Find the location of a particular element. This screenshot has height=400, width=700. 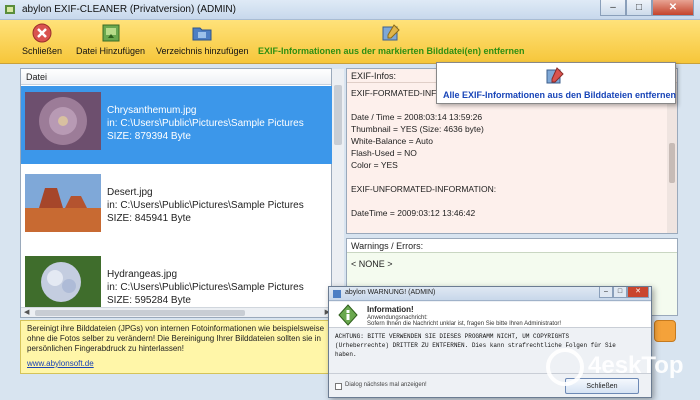

website-link: www.abylonsoft.de is located at coordinates (176, 364).